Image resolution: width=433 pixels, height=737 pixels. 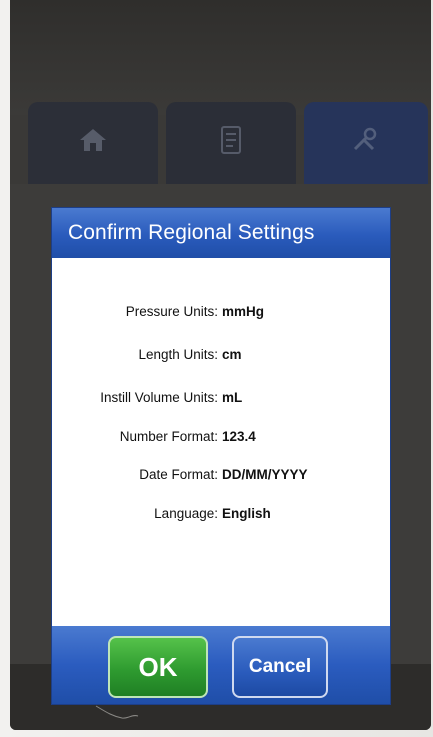 I want to click on setting-value: English, so click(x=246, y=513).